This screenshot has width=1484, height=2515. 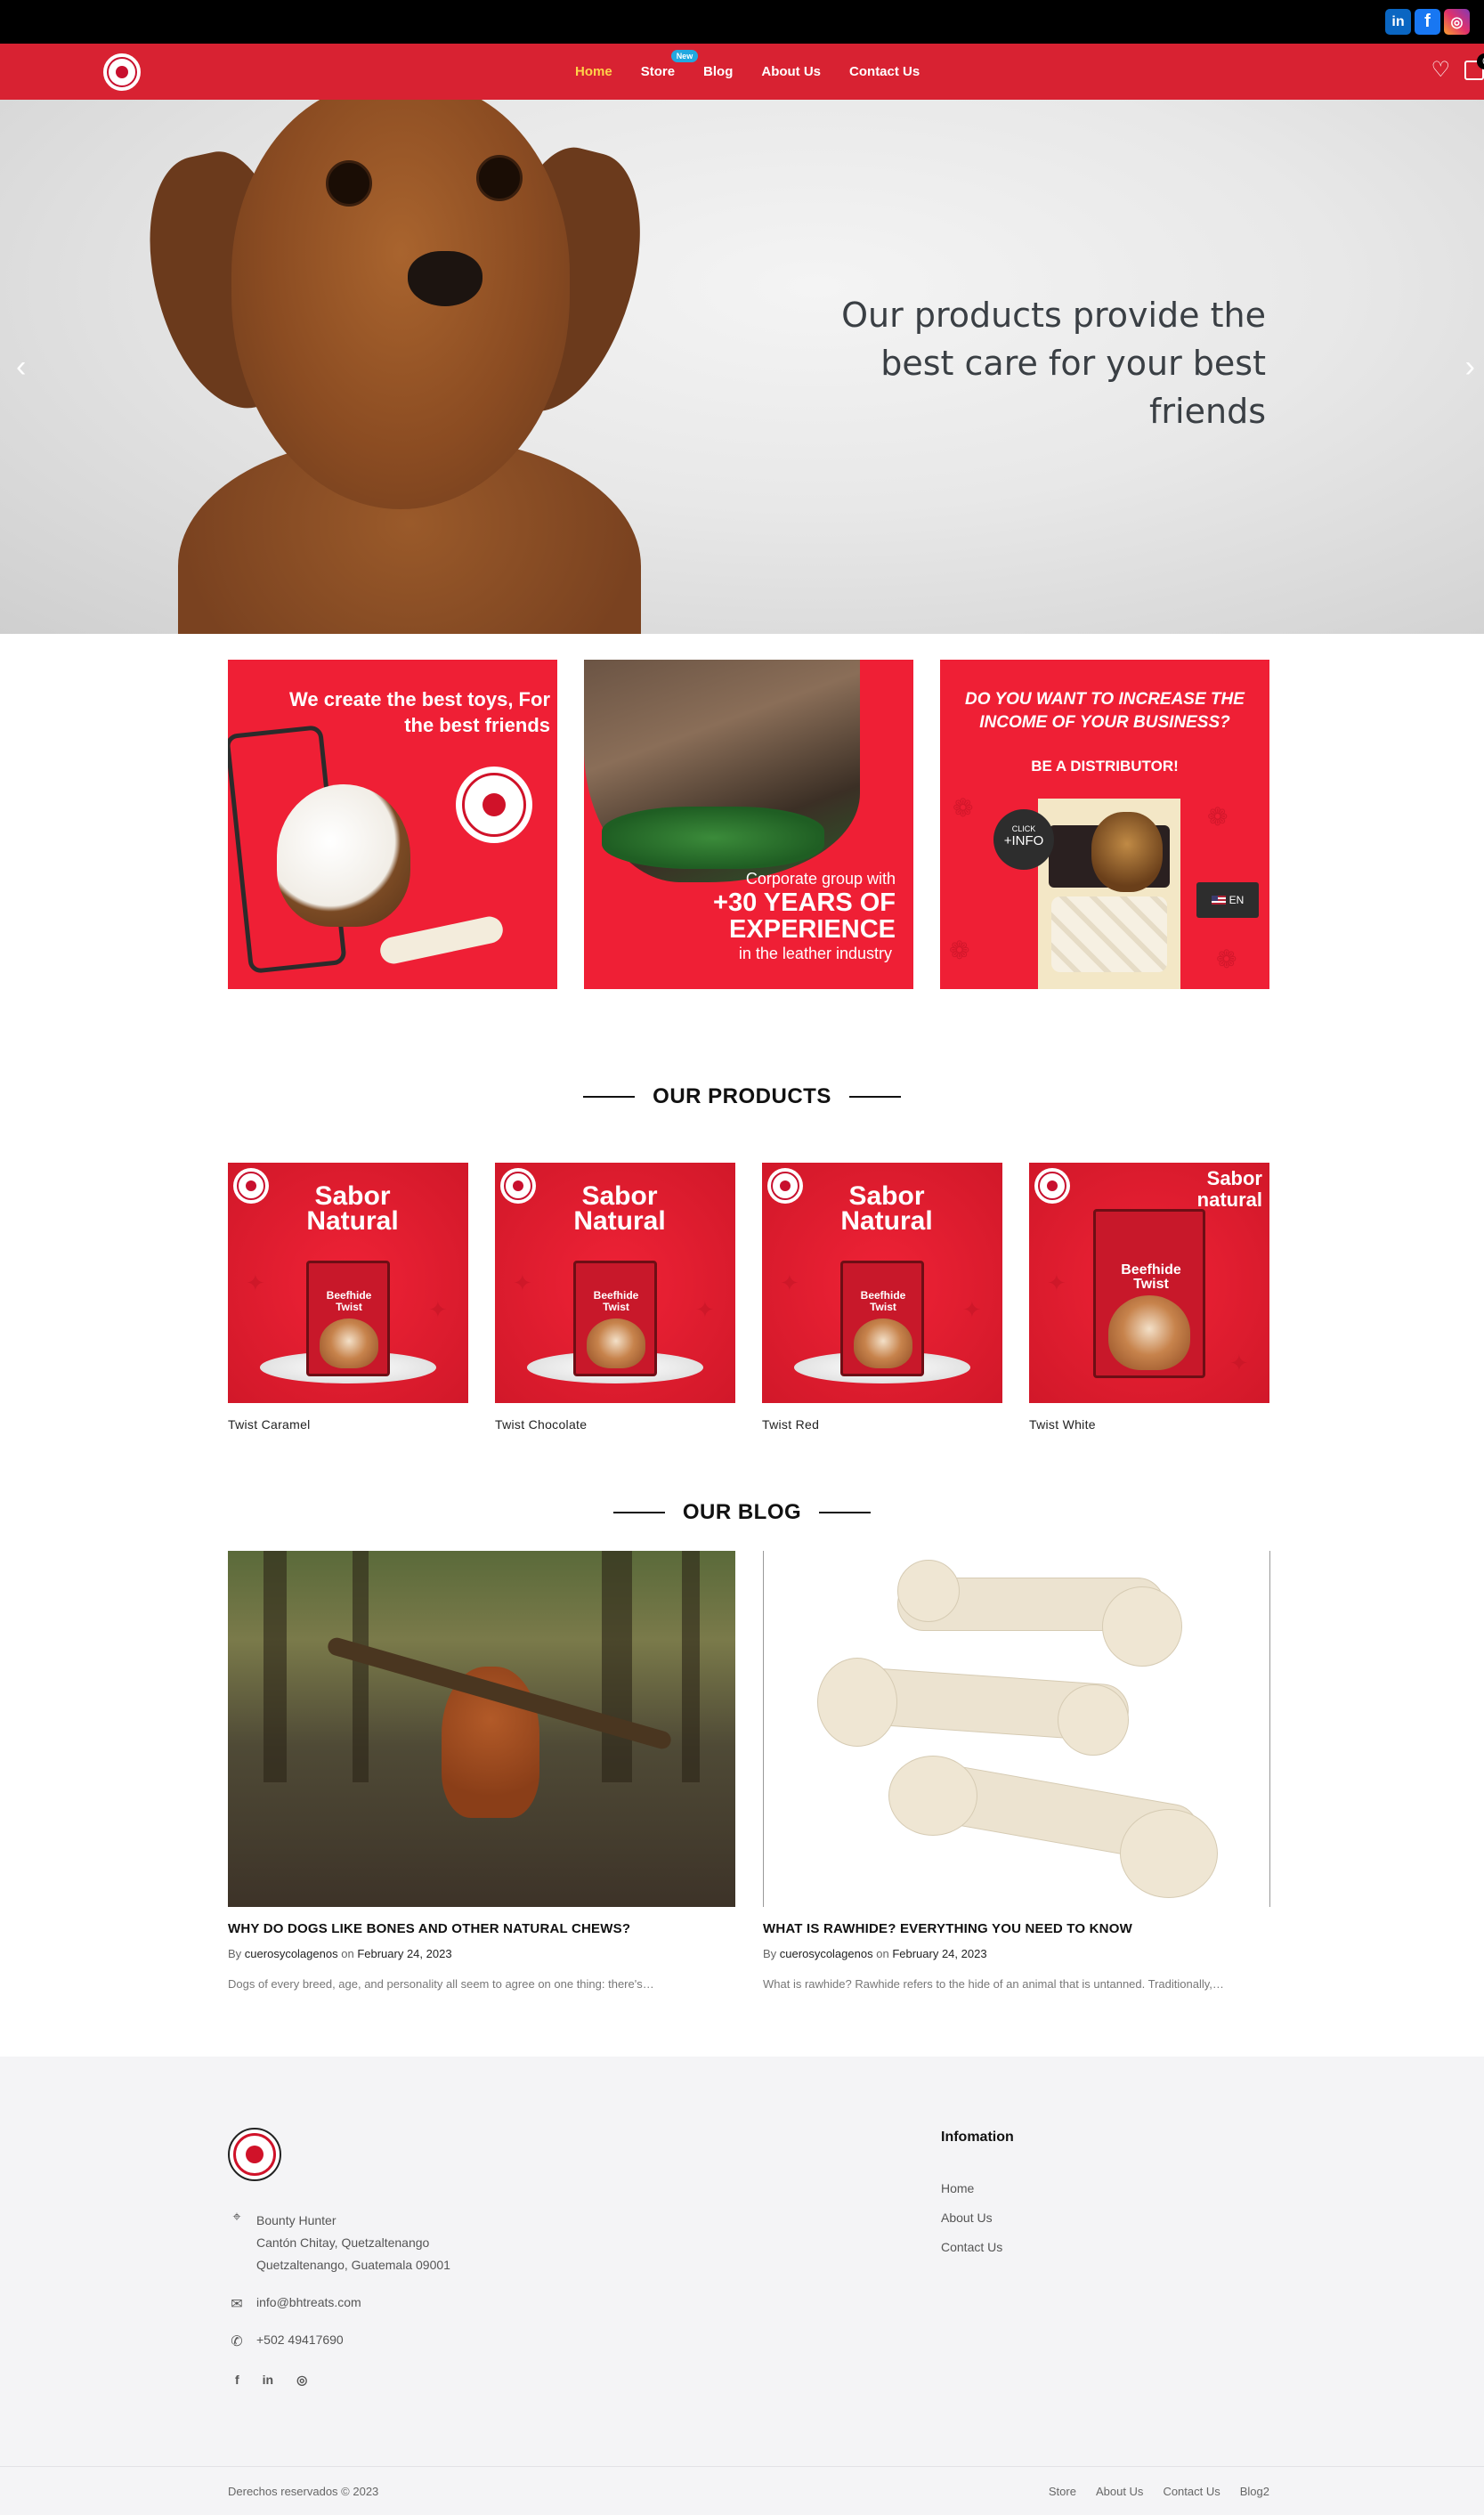 What do you see at coordinates (1440, 70) in the screenshot?
I see `wishlist-heart-icon: ♡` at bounding box center [1440, 70].